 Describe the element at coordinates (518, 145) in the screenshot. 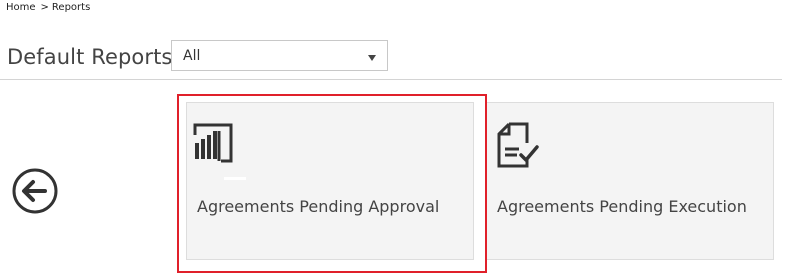

I see `document-check-icon` at that location.